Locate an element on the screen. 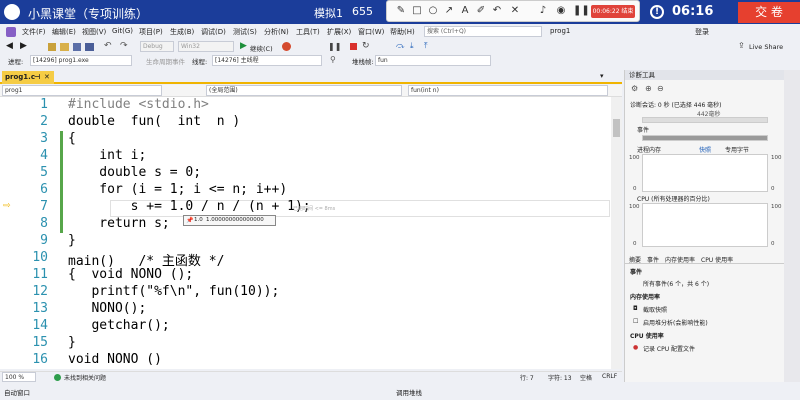 This screenshot has height=400, width=800. zoom-select: 100 % is located at coordinates (19, 377).